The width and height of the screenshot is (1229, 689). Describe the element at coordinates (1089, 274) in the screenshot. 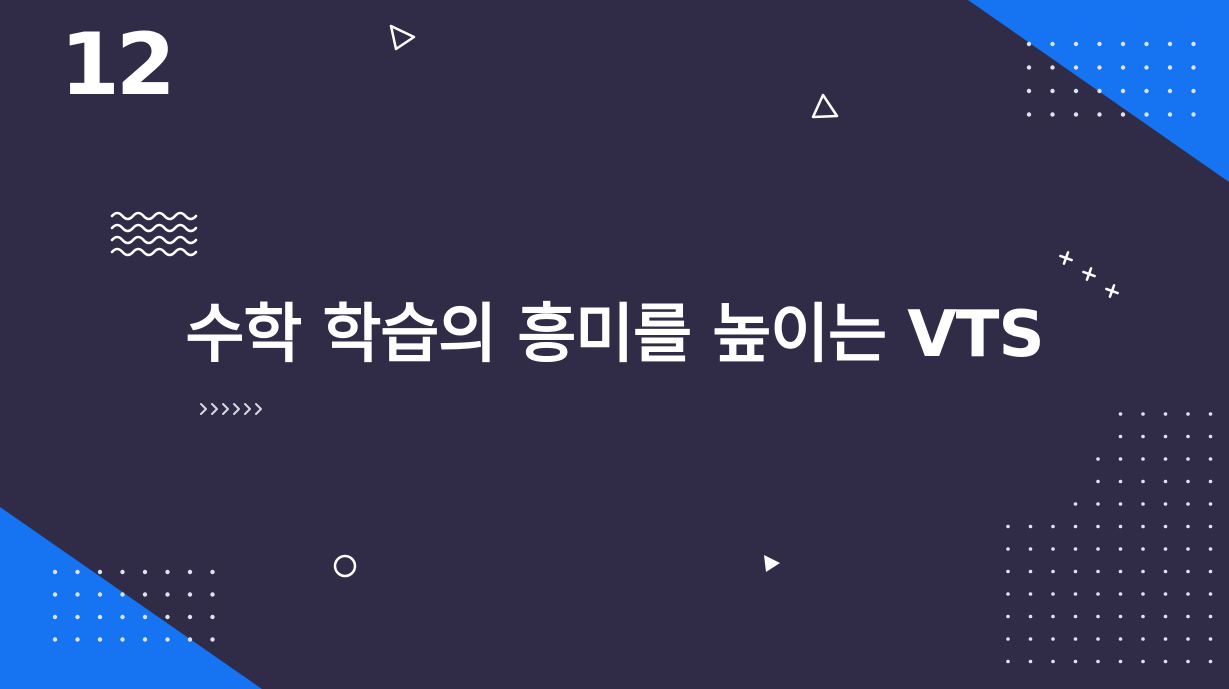

I see `plus-cluster-icon` at that location.